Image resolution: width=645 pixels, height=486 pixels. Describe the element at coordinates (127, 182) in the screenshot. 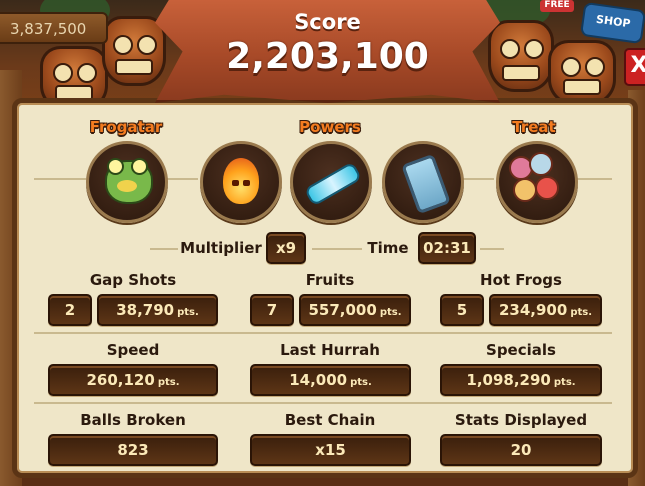

I see `frog-avatar-icon` at that location.